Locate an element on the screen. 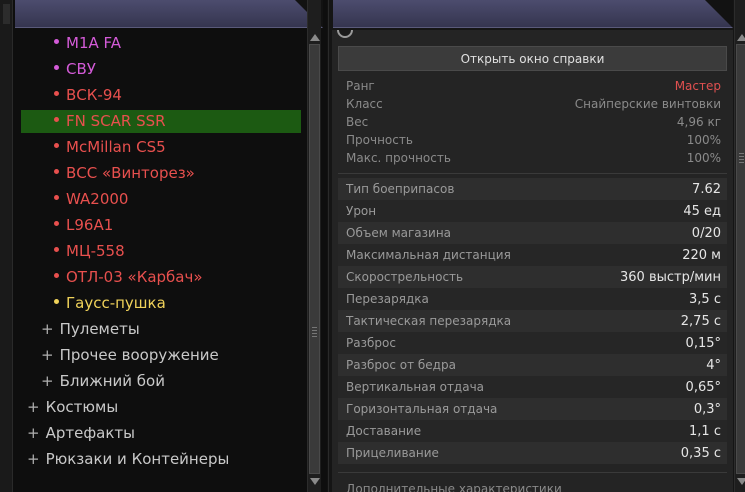 This screenshot has height=492, width=745. weapon-item: M1A FA is located at coordinates (67, 43).